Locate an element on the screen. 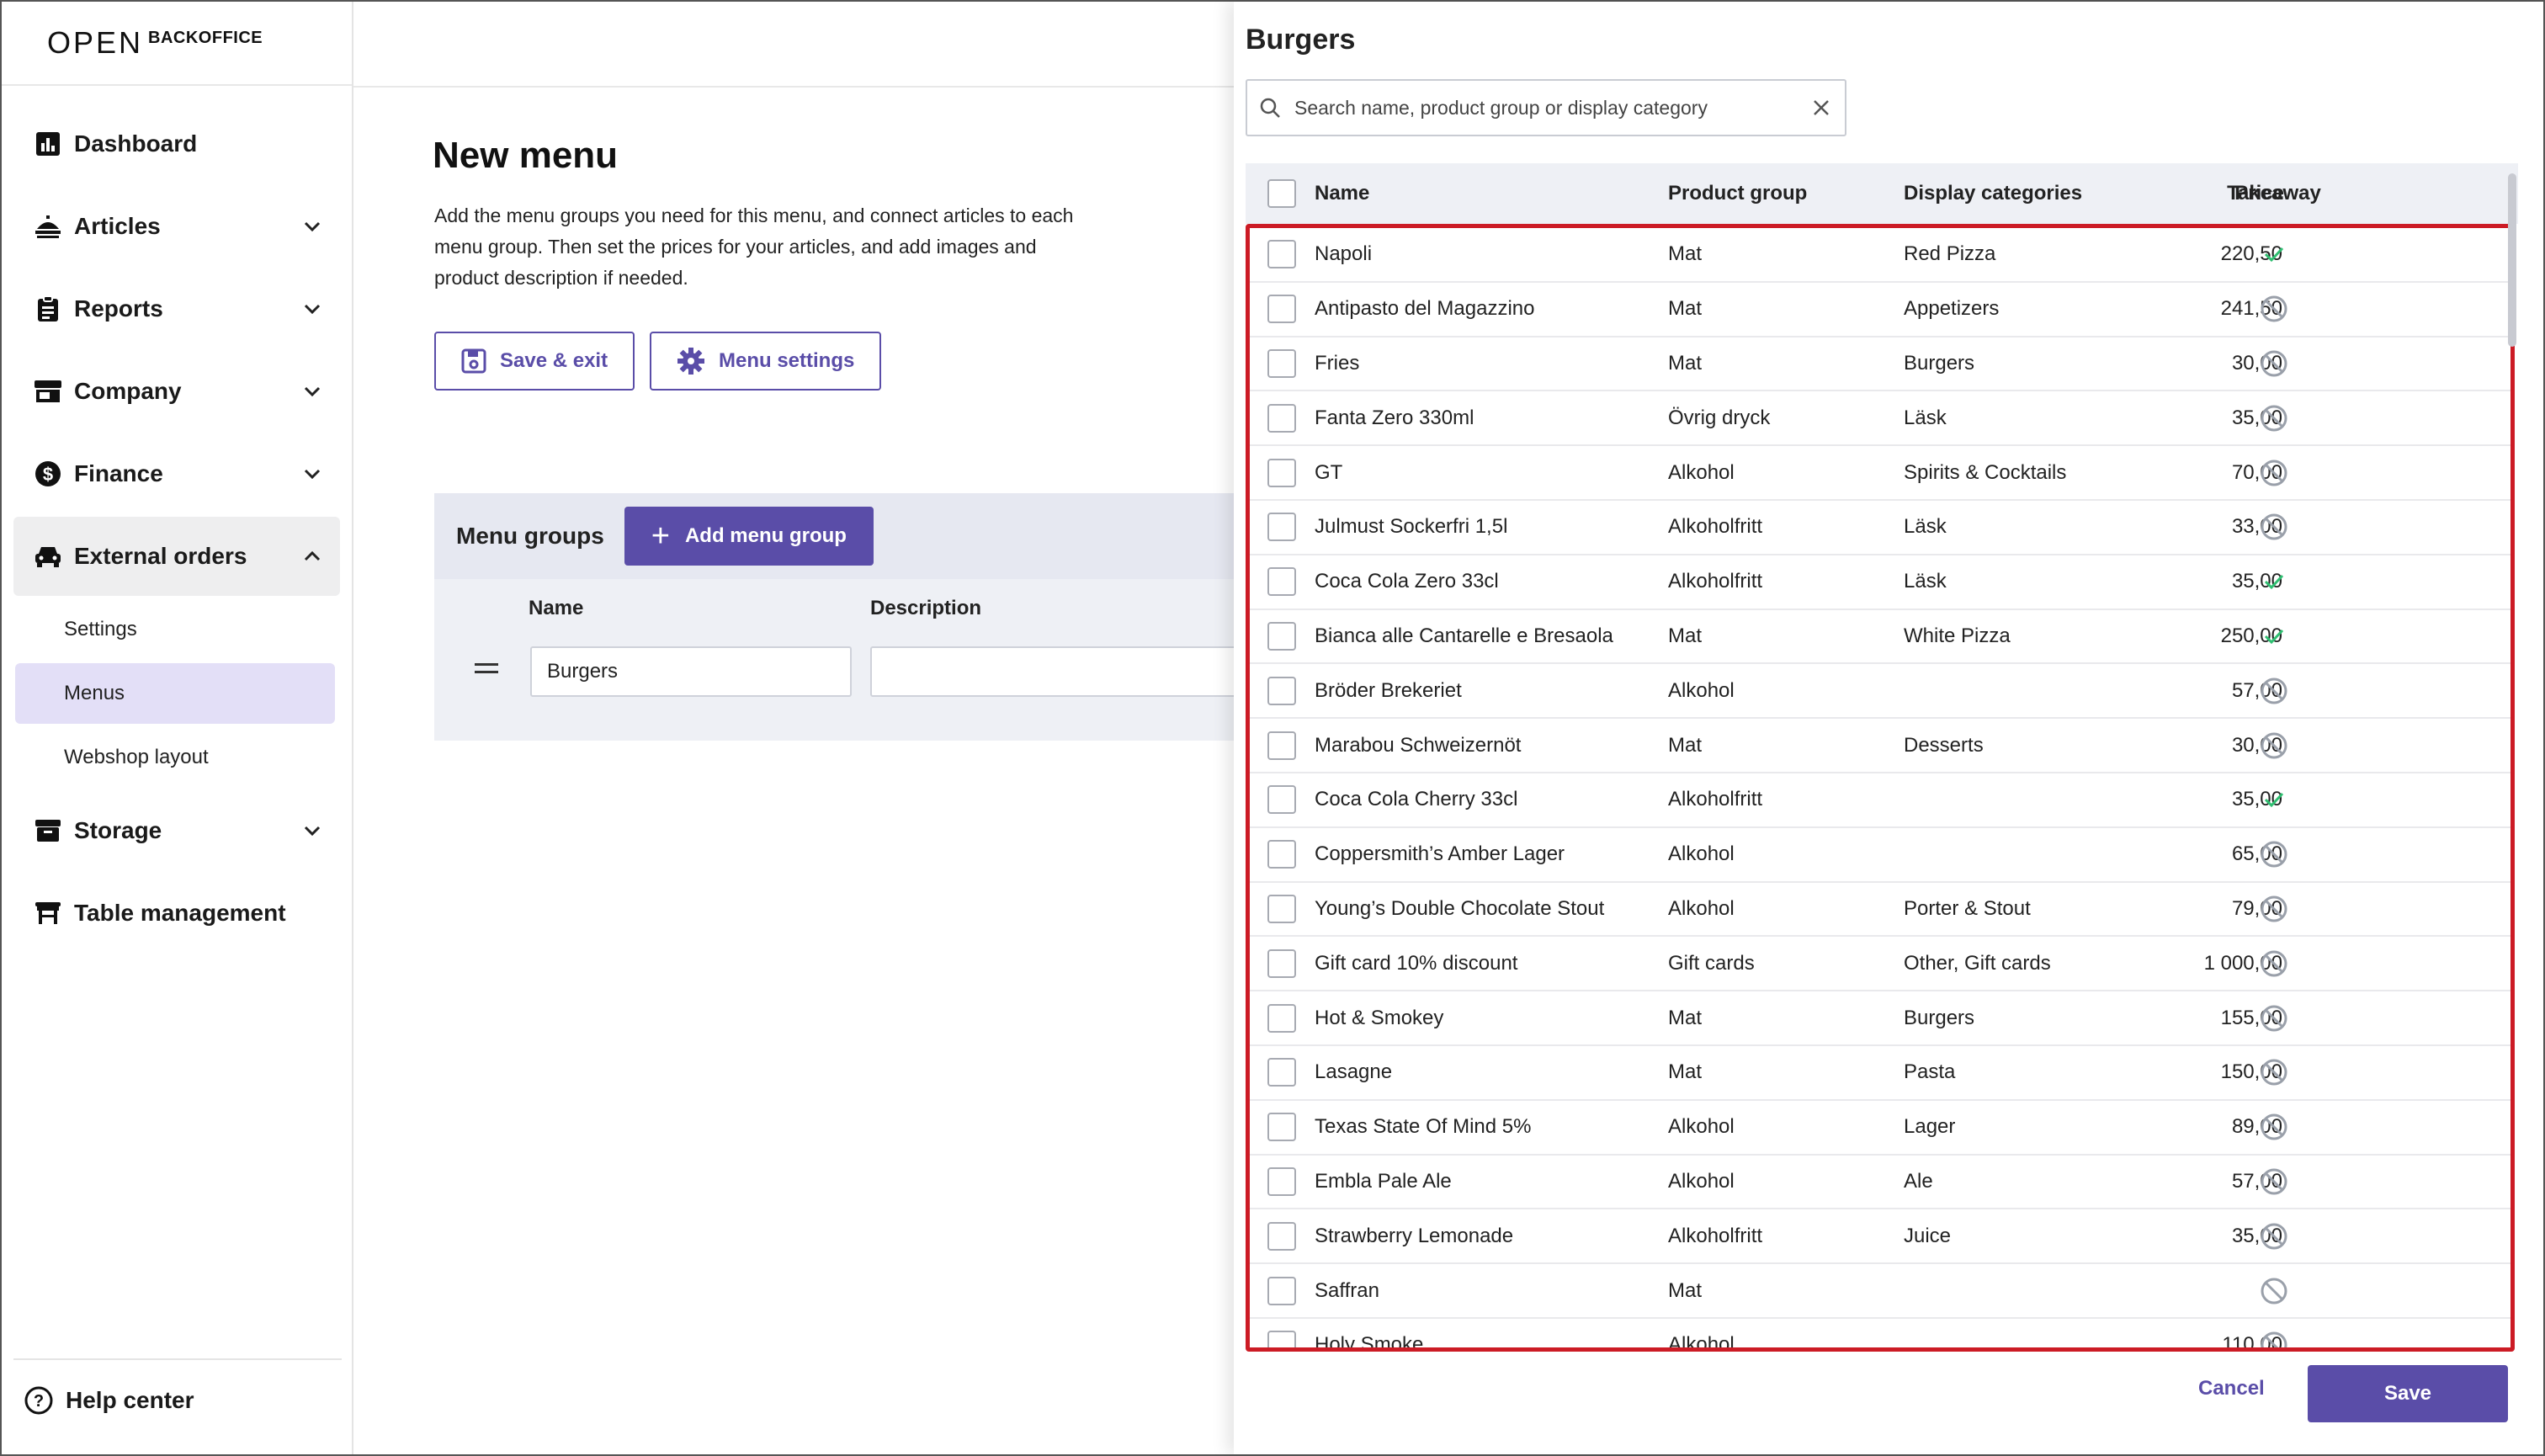 The width and height of the screenshot is (2545, 1456). table-row: Coca Cola Cherry 33cl Alkoholfritt 35,00 is located at coordinates (1880, 800).